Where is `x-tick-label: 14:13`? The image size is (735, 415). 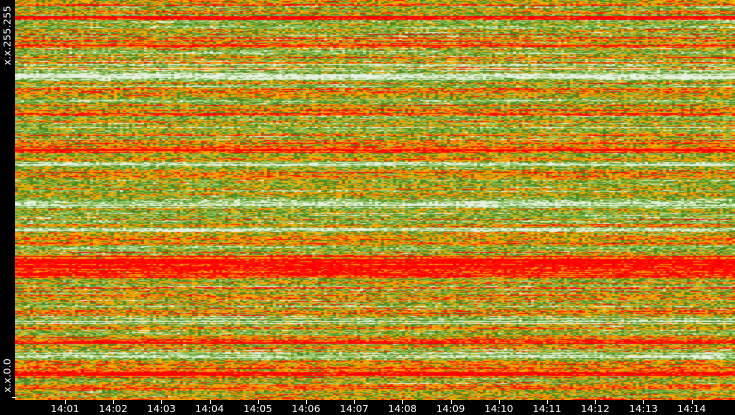
x-tick-label: 14:13 is located at coordinates (643, 409).